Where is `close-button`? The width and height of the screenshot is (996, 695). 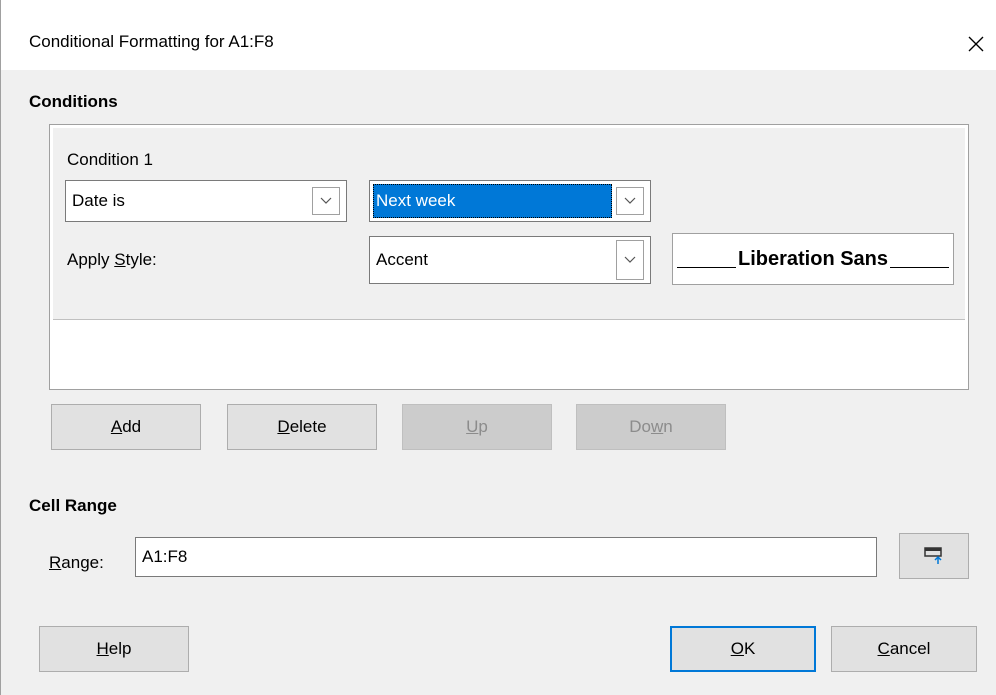
close-button is located at coordinates (976, 44).